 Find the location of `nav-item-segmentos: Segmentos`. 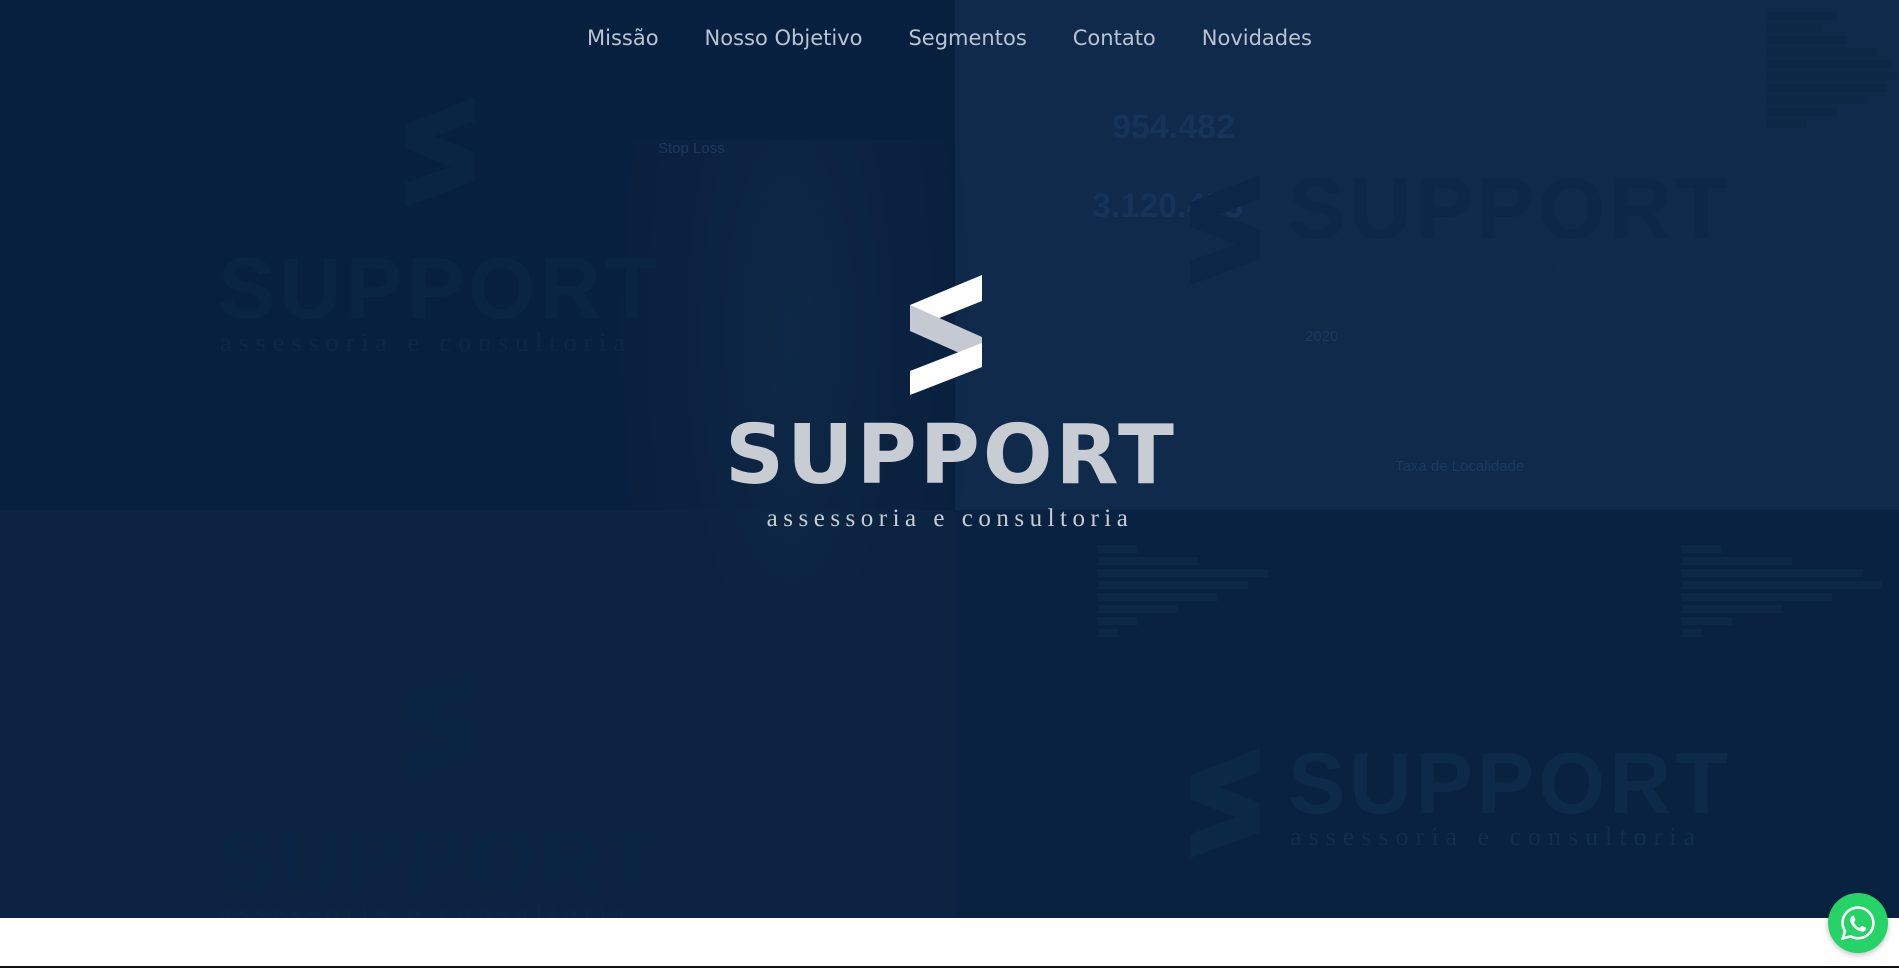

nav-item-segmentos: Segmentos is located at coordinates (967, 38).